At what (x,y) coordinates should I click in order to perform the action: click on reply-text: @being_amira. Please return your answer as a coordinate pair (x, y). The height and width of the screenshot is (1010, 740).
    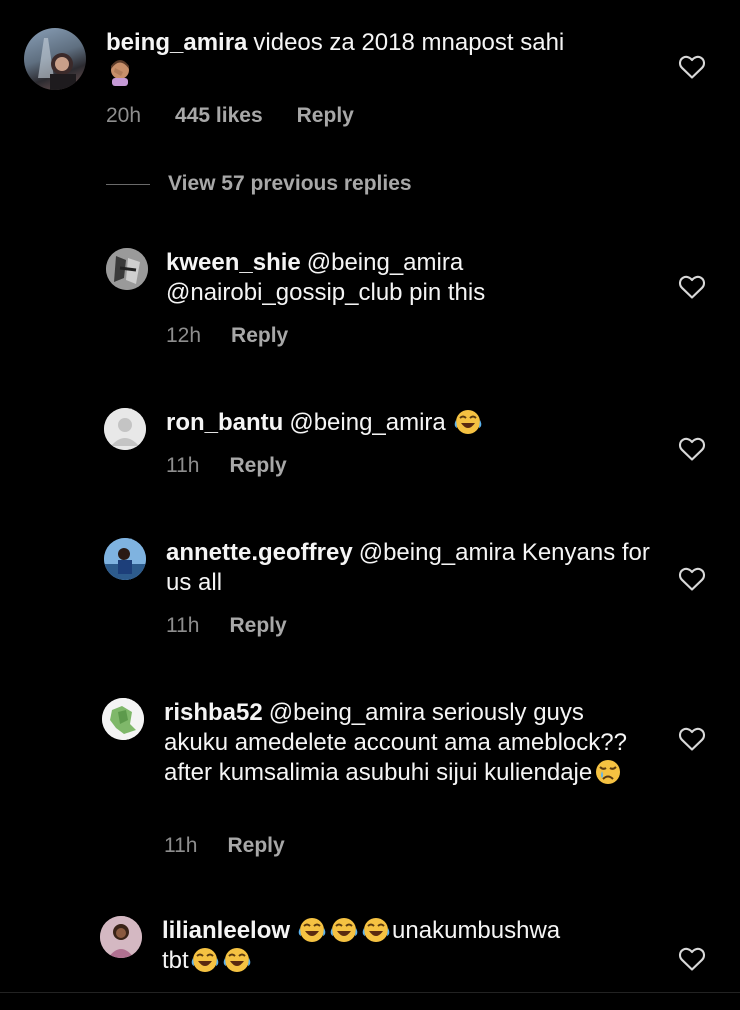
    Looking at the image, I should click on (367, 422).